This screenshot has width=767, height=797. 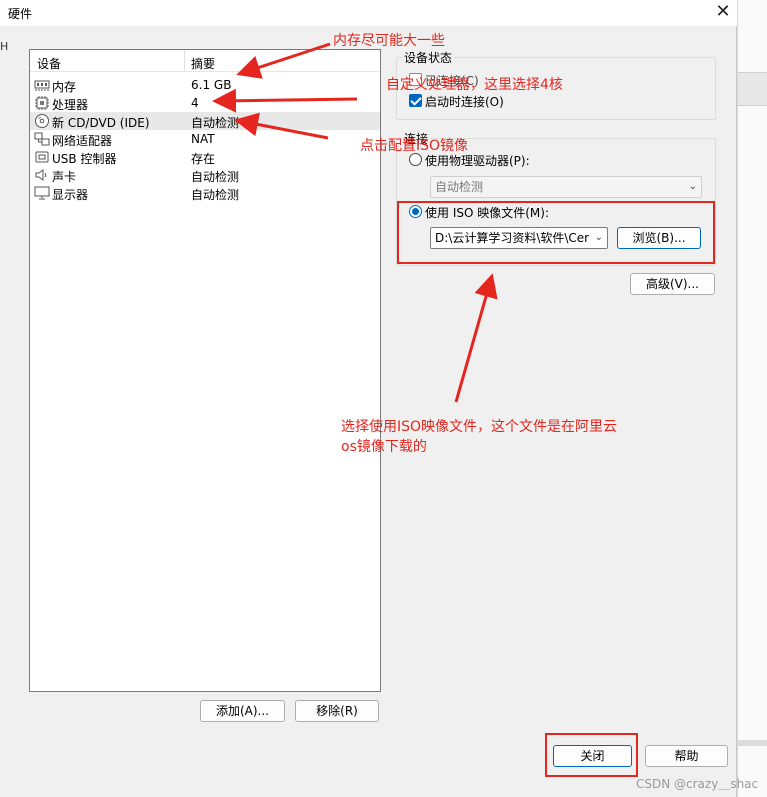 What do you see at coordinates (389, 41) in the screenshot?
I see `annotation-memory: 内存尽可能大一些` at bounding box center [389, 41].